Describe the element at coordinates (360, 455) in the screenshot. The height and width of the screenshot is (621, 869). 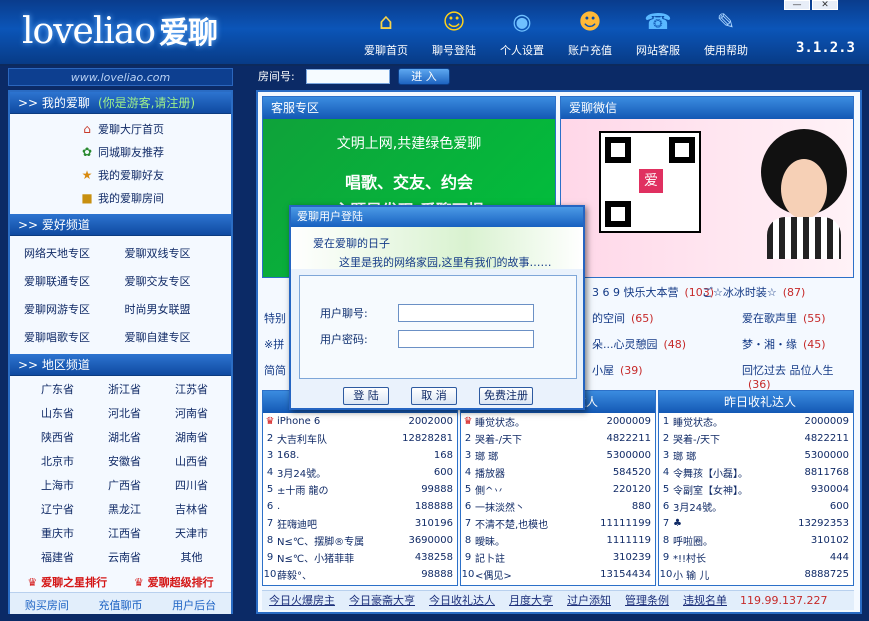
I see `table-row: 3 168. 168` at that location.